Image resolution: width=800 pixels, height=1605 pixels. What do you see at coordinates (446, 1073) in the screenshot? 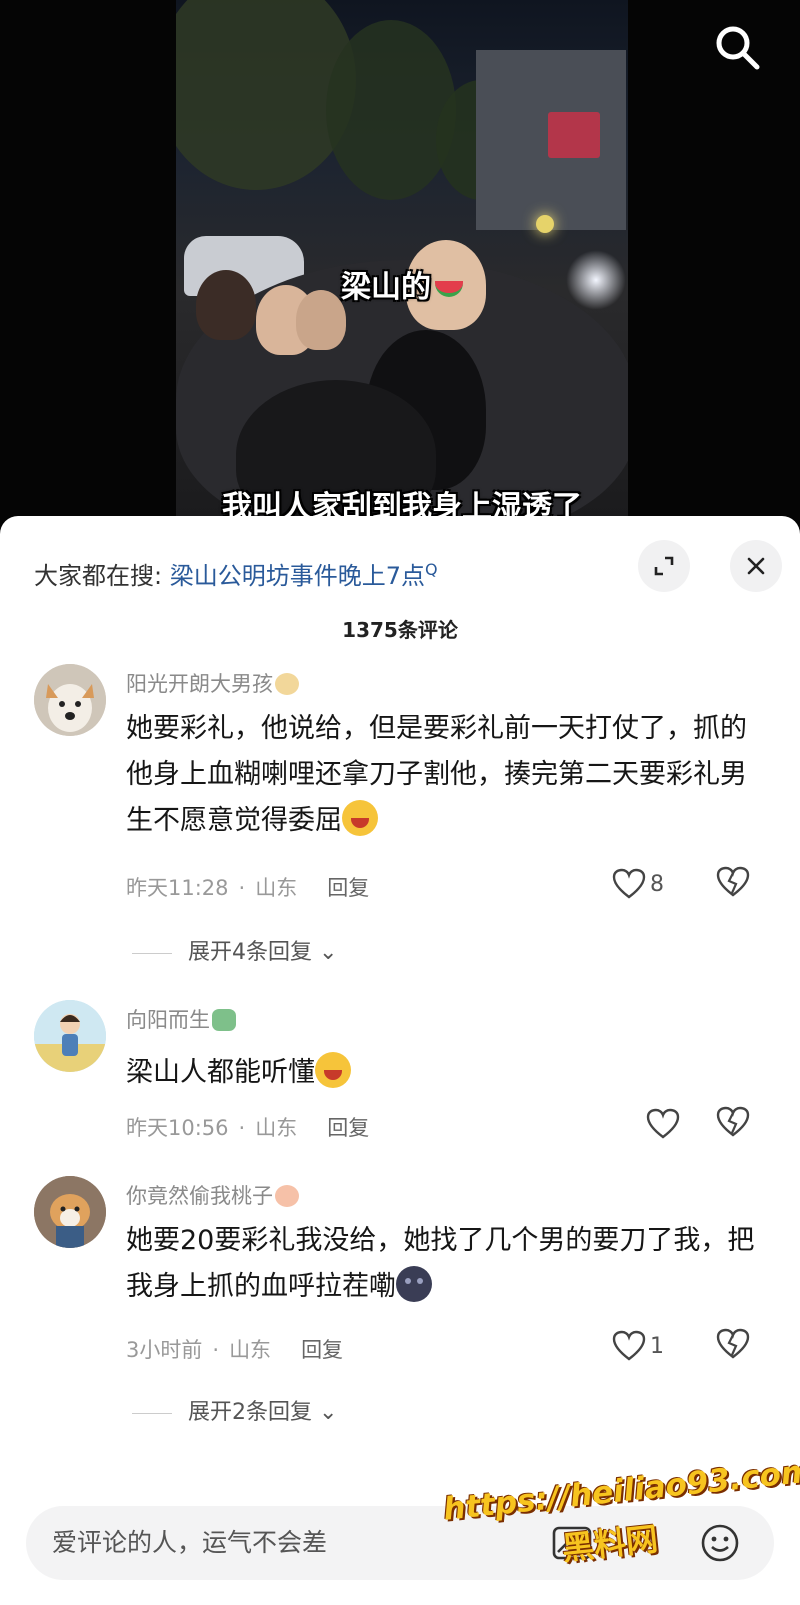
I see `comment-text: 梁山人都能听懂` at bounding box center [446, 1073].